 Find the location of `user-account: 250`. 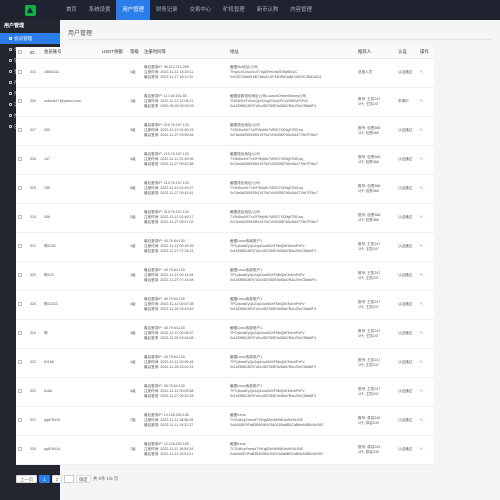

user-account: 250 is located at coordinates (71, 131).